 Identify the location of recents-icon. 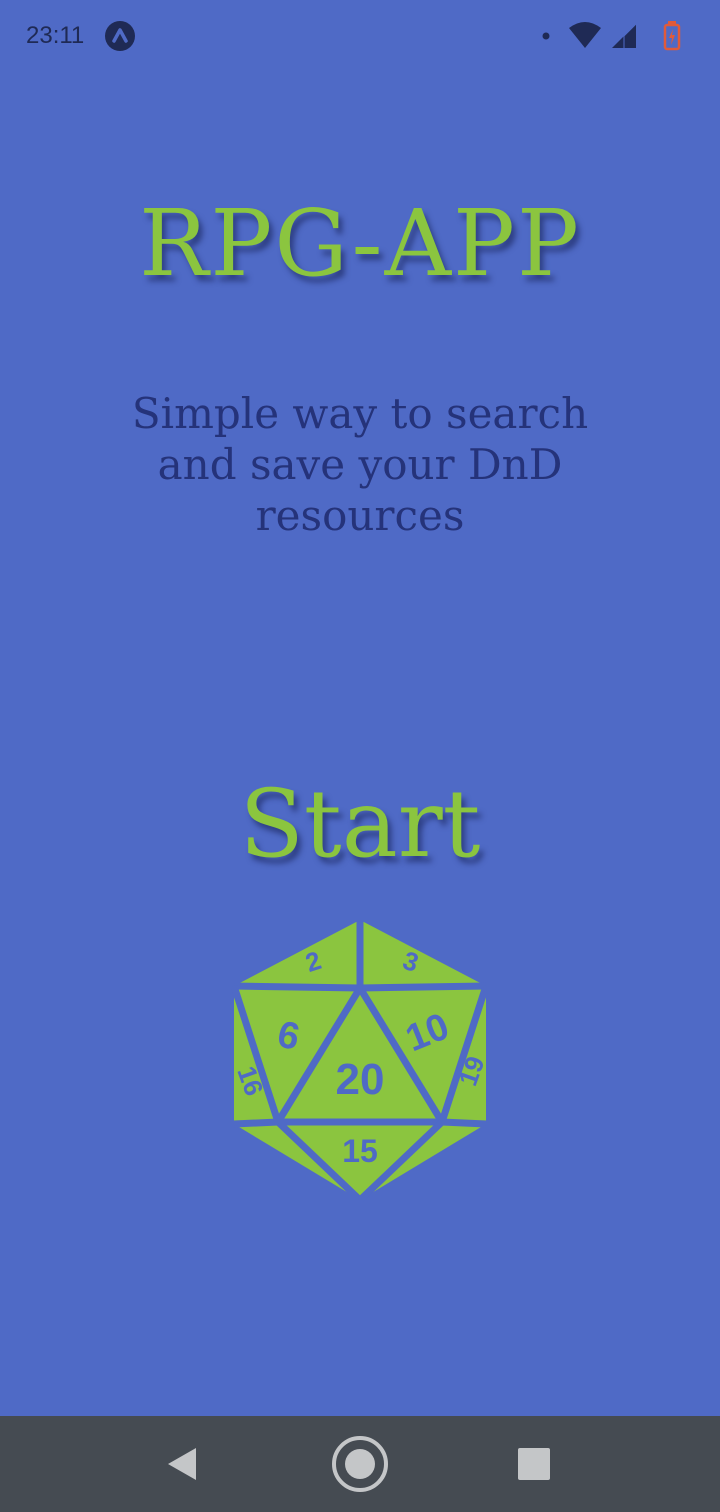
(534, 1464).